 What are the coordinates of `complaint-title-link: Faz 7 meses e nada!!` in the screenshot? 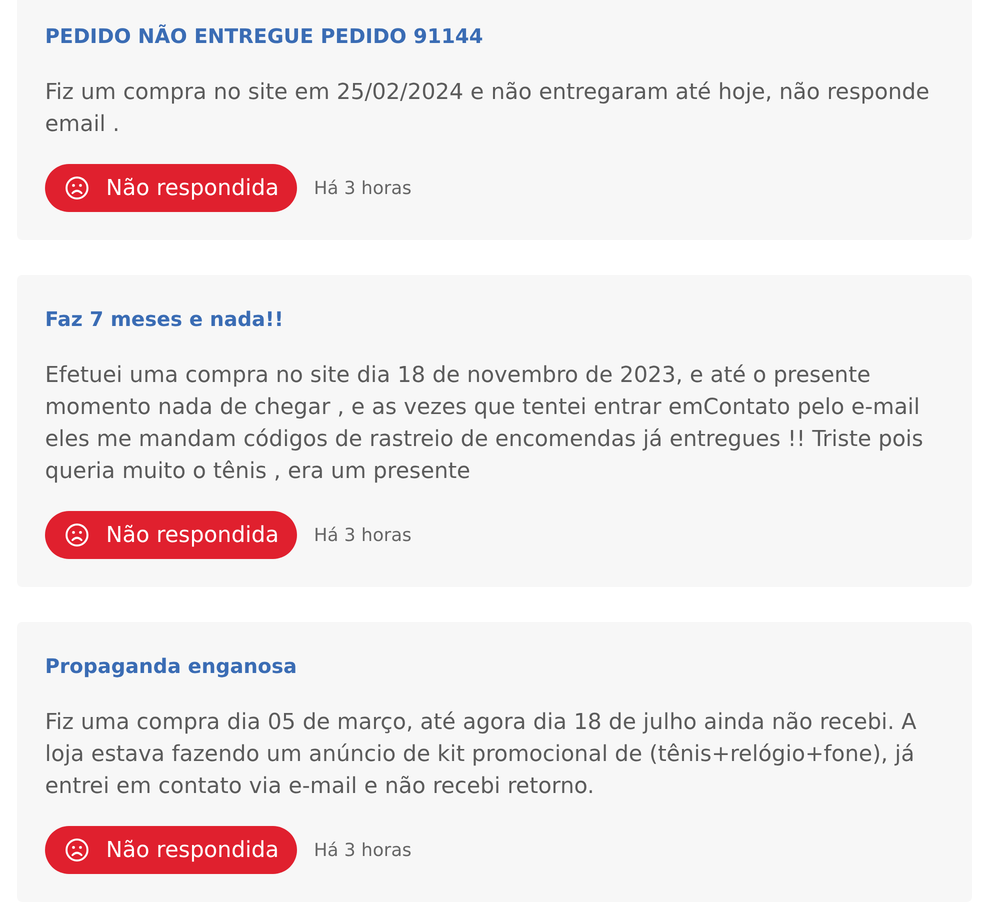 It's located at (164, 319).